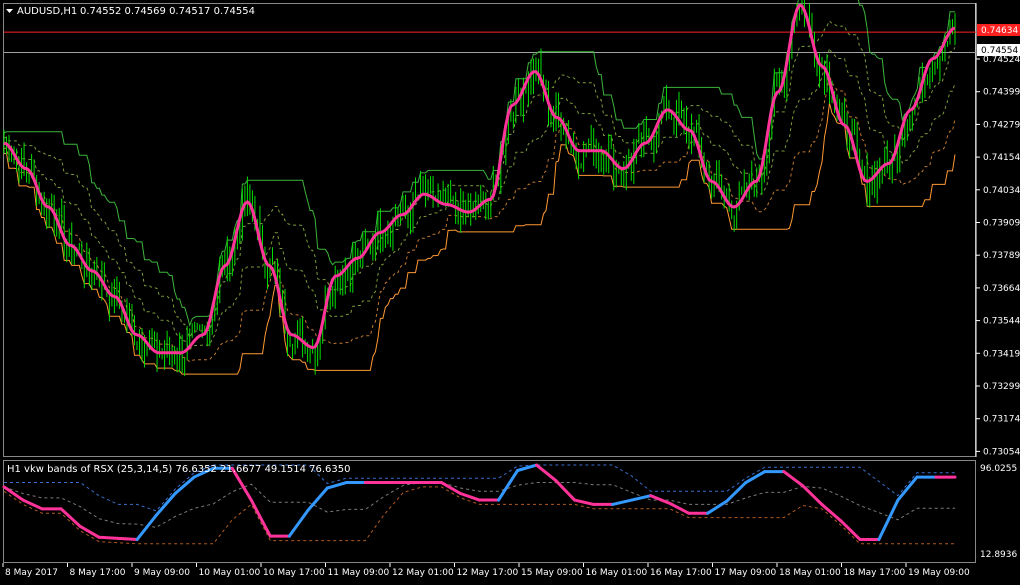 Image resolution: width=1020 pixels, height=585 pixels. I want to click on time-tick-label: 16 May 01:00, so click(617, 573).